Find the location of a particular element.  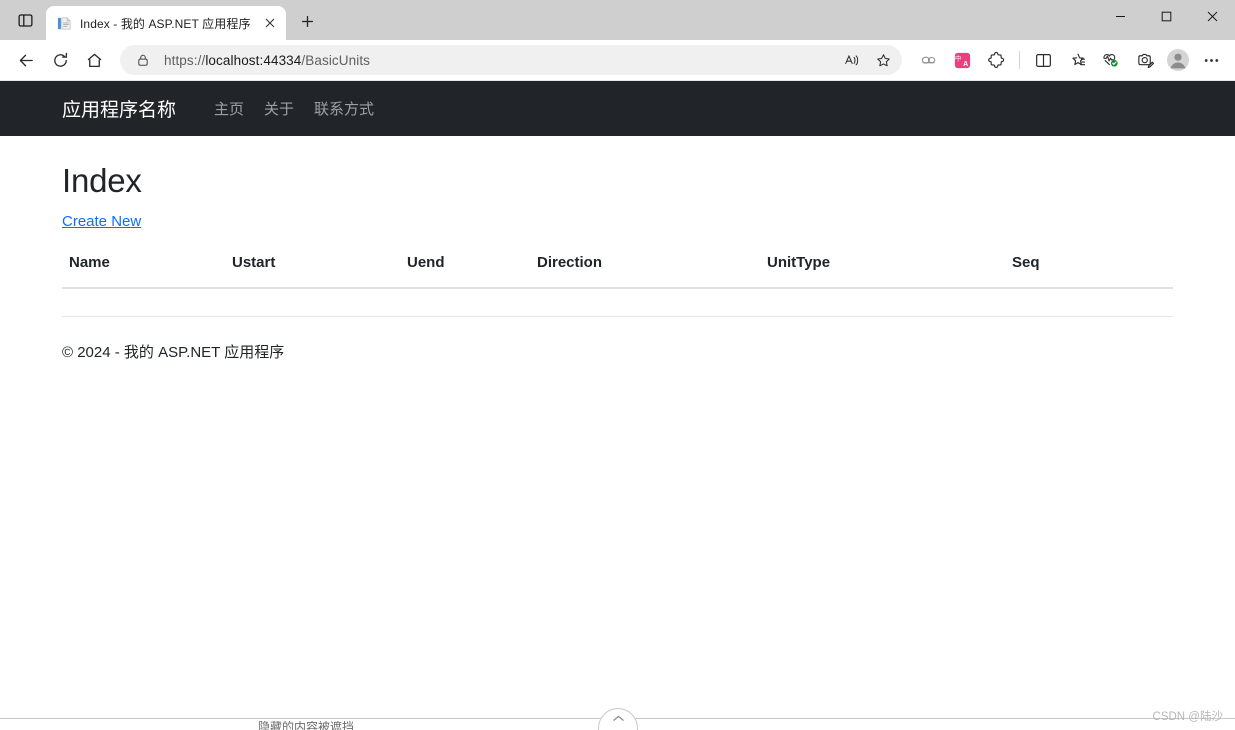

translate-icon: 中 A is located at coordinates (962, 60).